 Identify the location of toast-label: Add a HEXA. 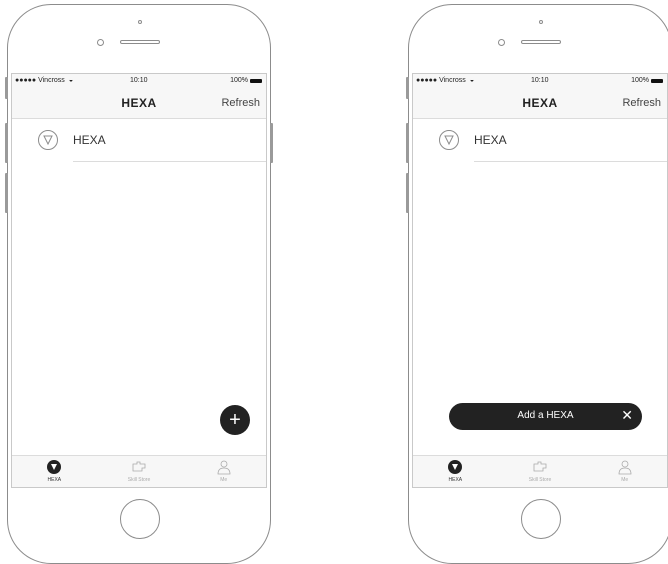
(545, 415).